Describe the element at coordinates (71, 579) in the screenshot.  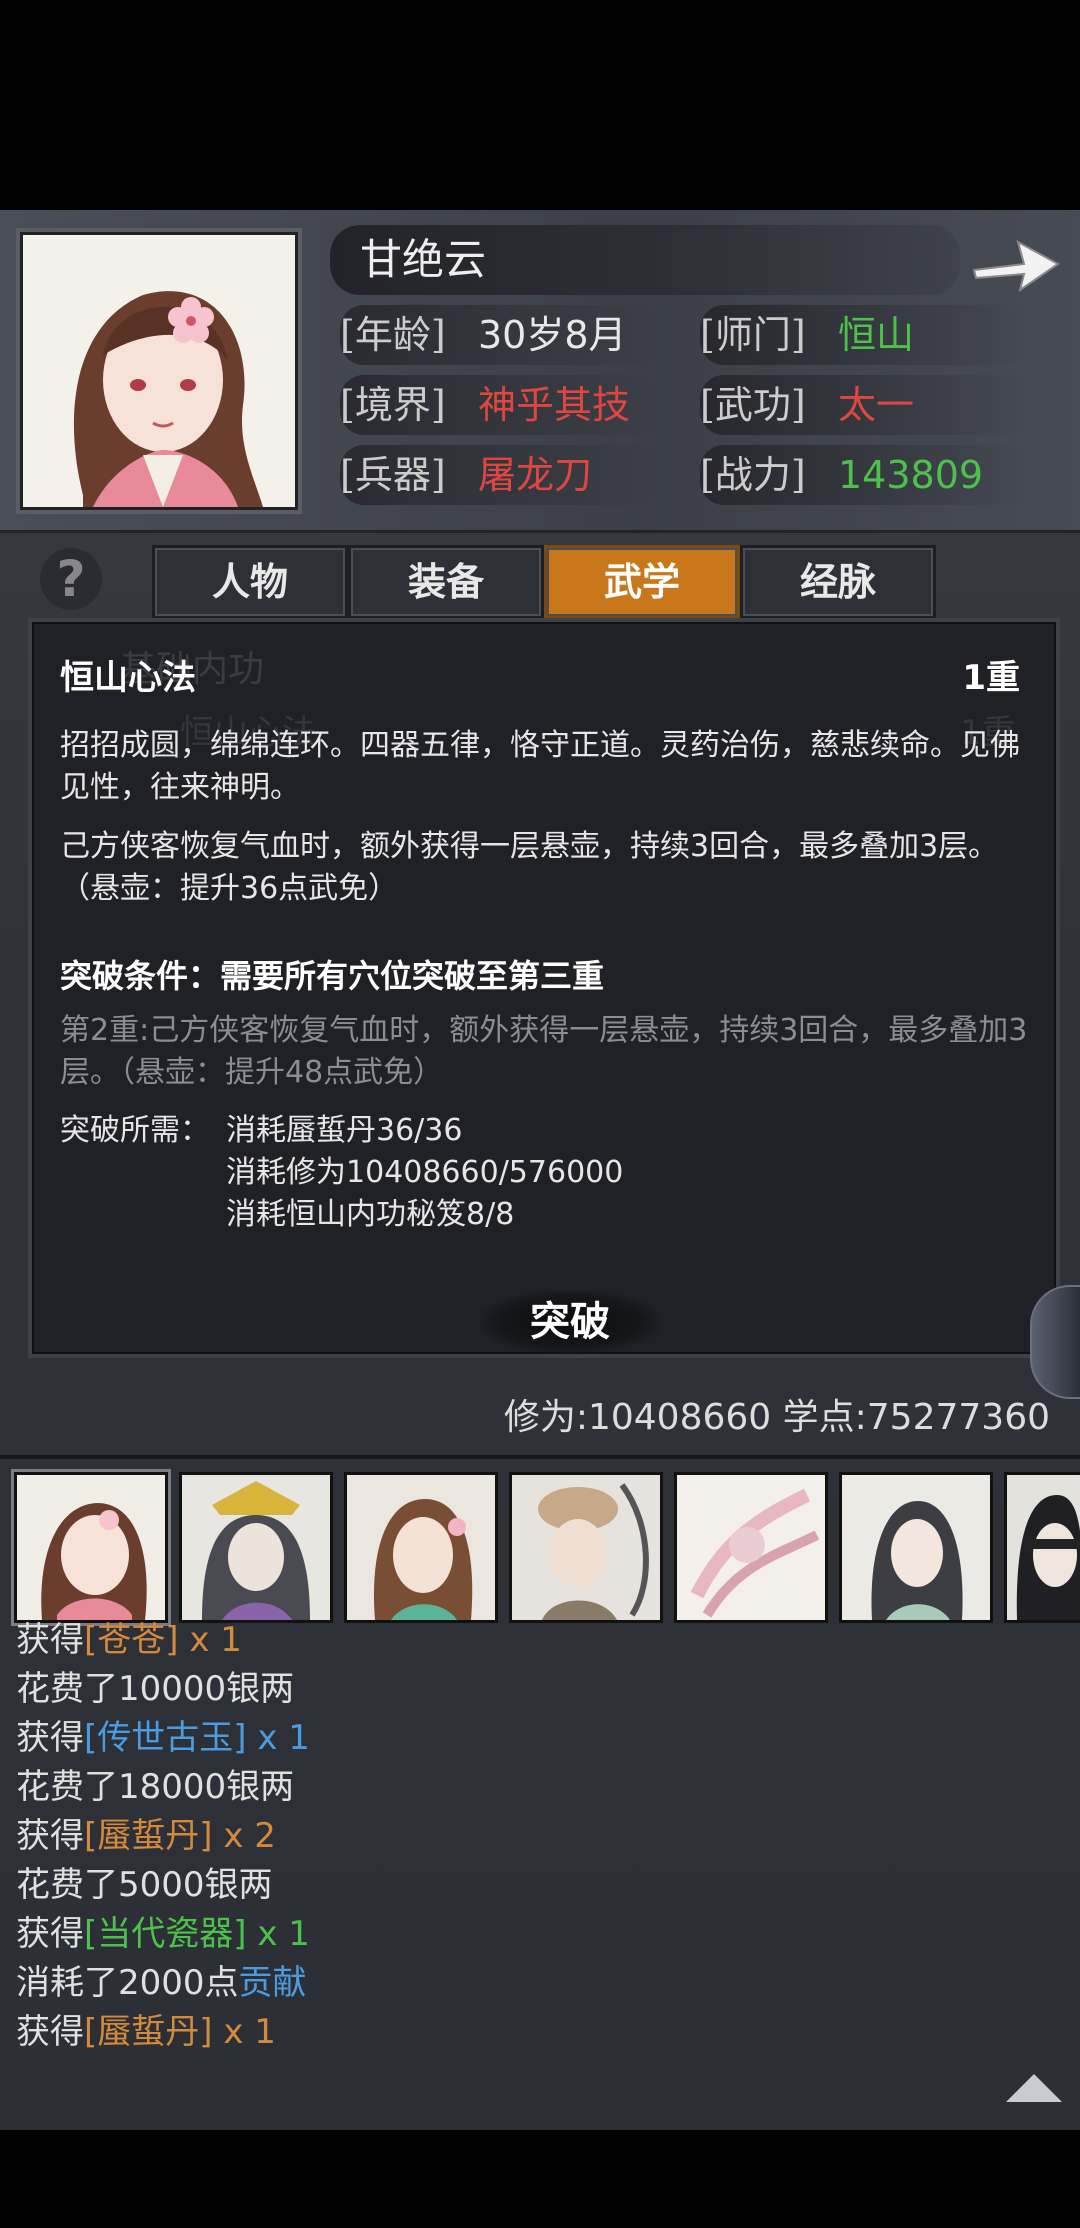
I see `question-icon: ?` at that location.